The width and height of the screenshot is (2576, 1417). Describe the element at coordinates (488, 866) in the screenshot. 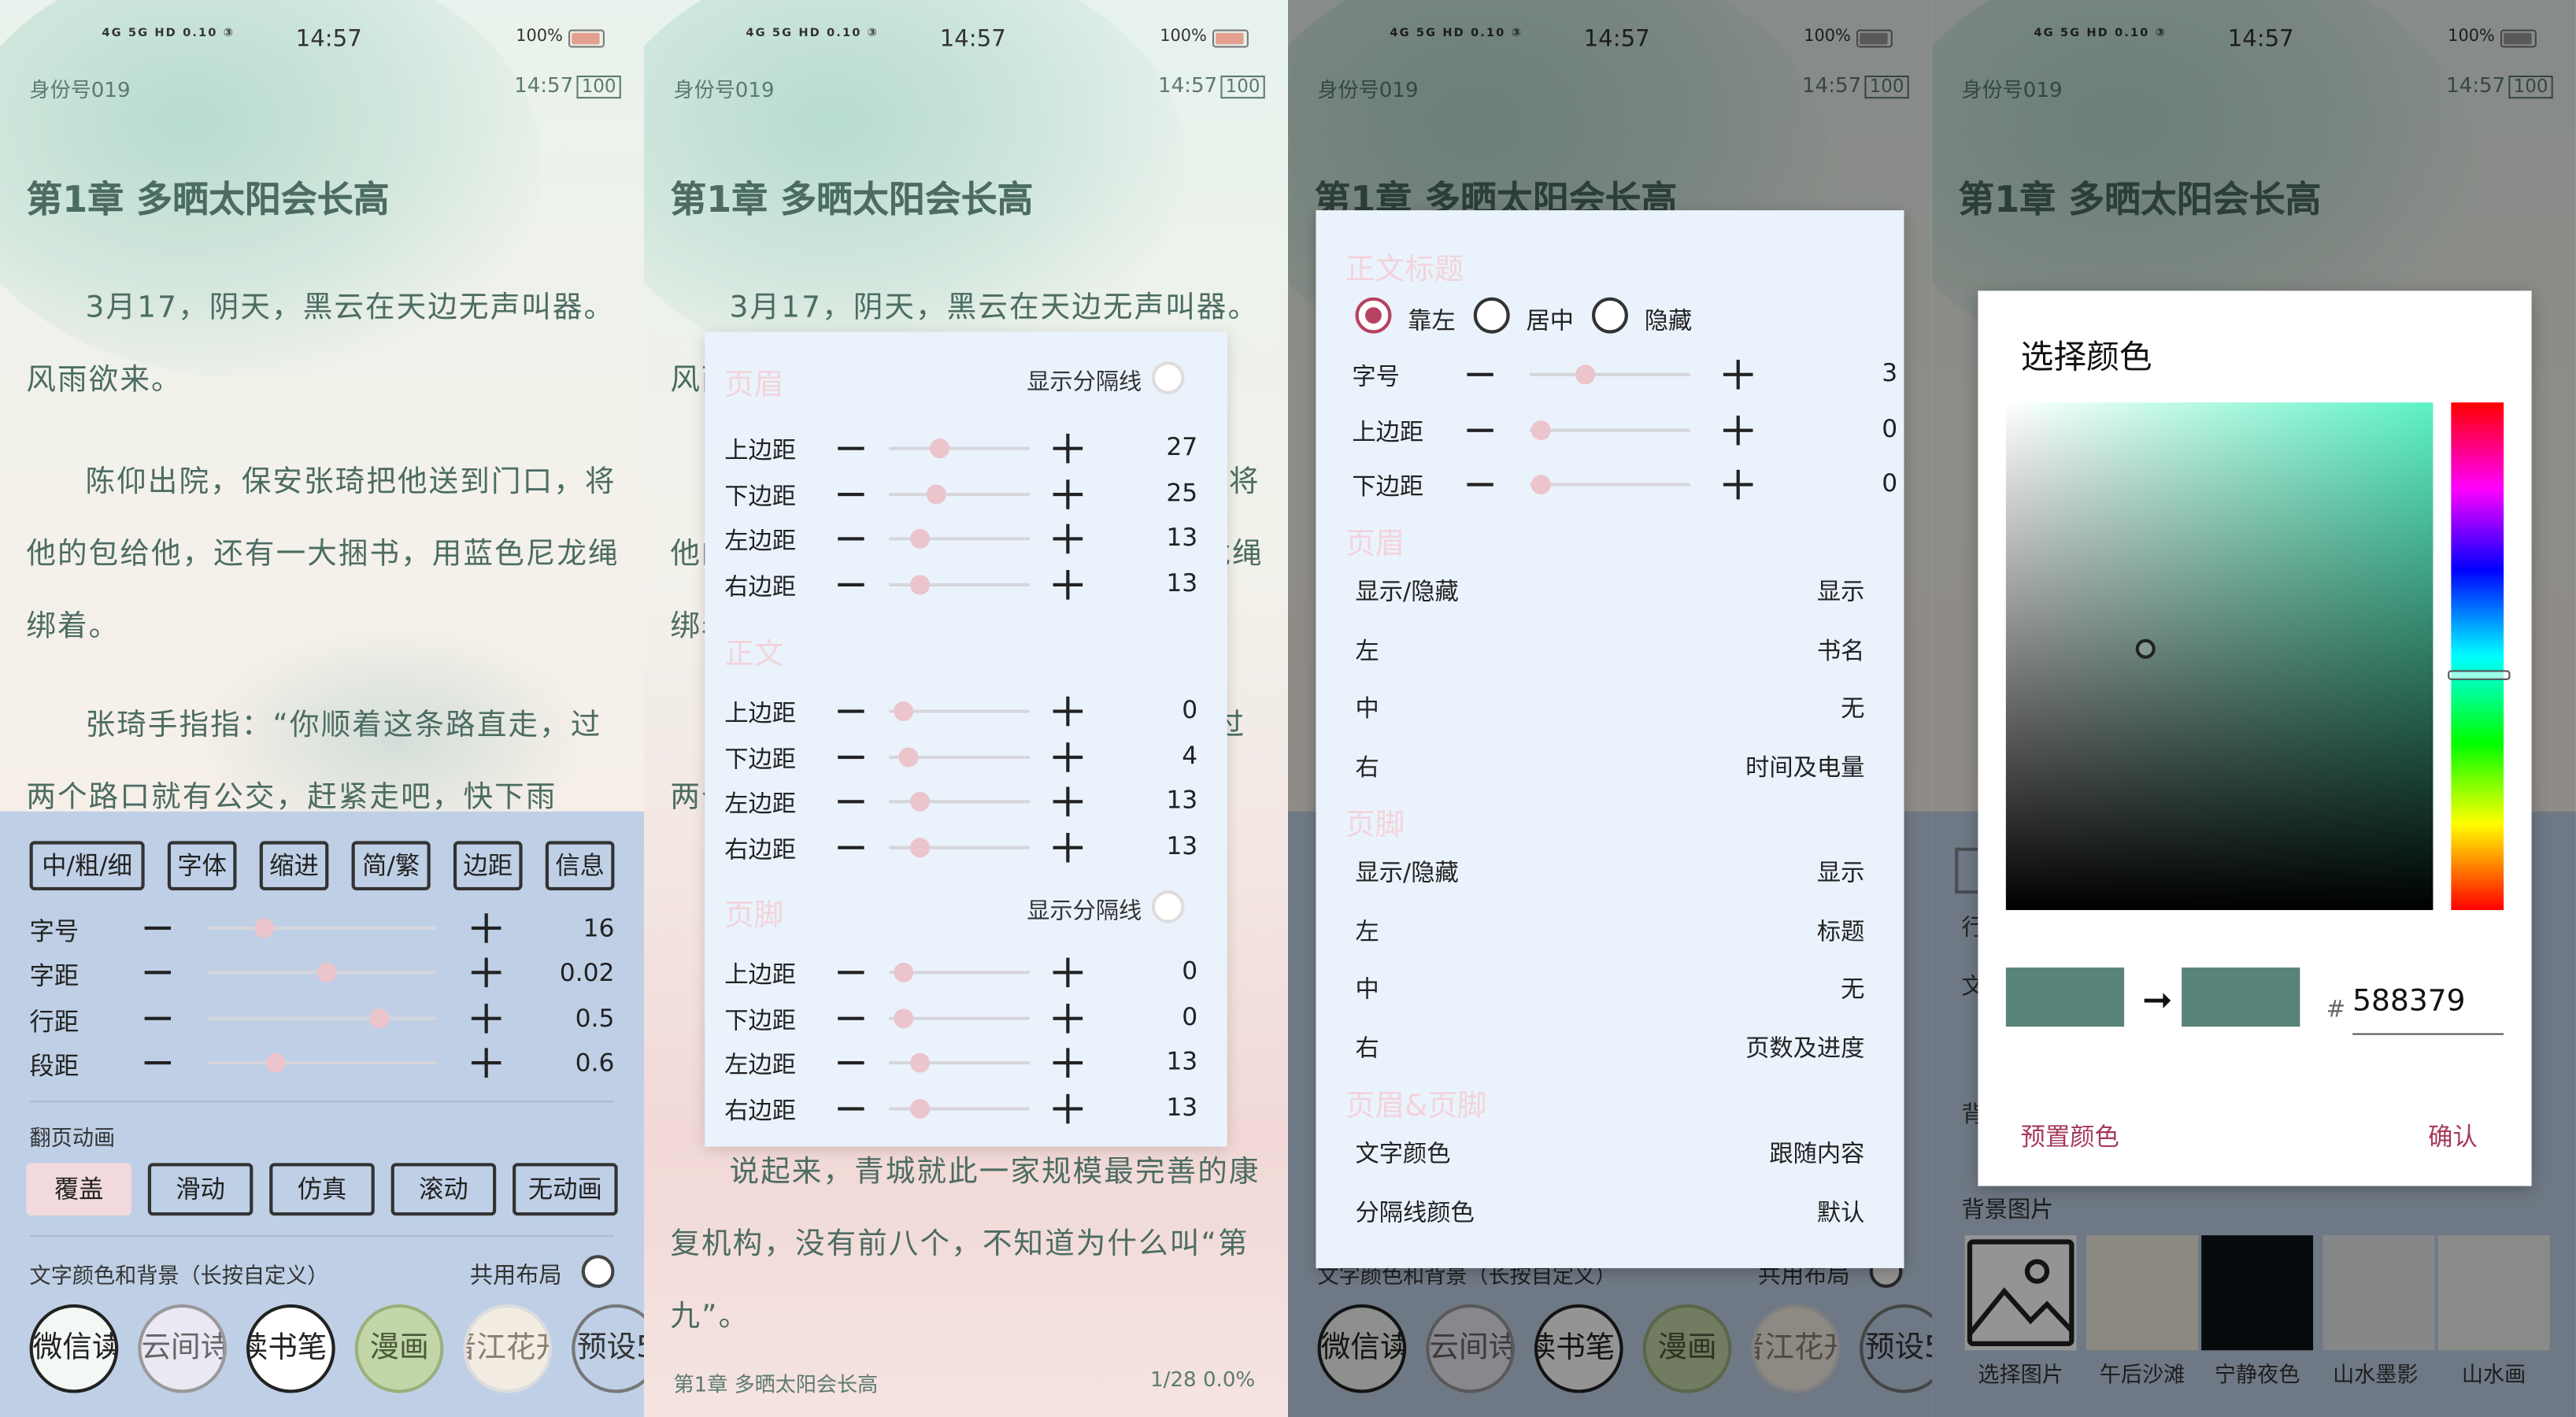

I see `margin-chip: 边距` at that location.